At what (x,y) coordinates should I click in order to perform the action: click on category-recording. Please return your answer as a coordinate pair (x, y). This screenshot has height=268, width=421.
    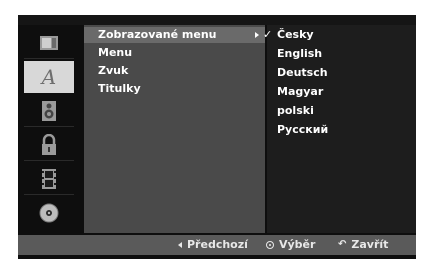
    Looking at the image, I should click on (49, 179).